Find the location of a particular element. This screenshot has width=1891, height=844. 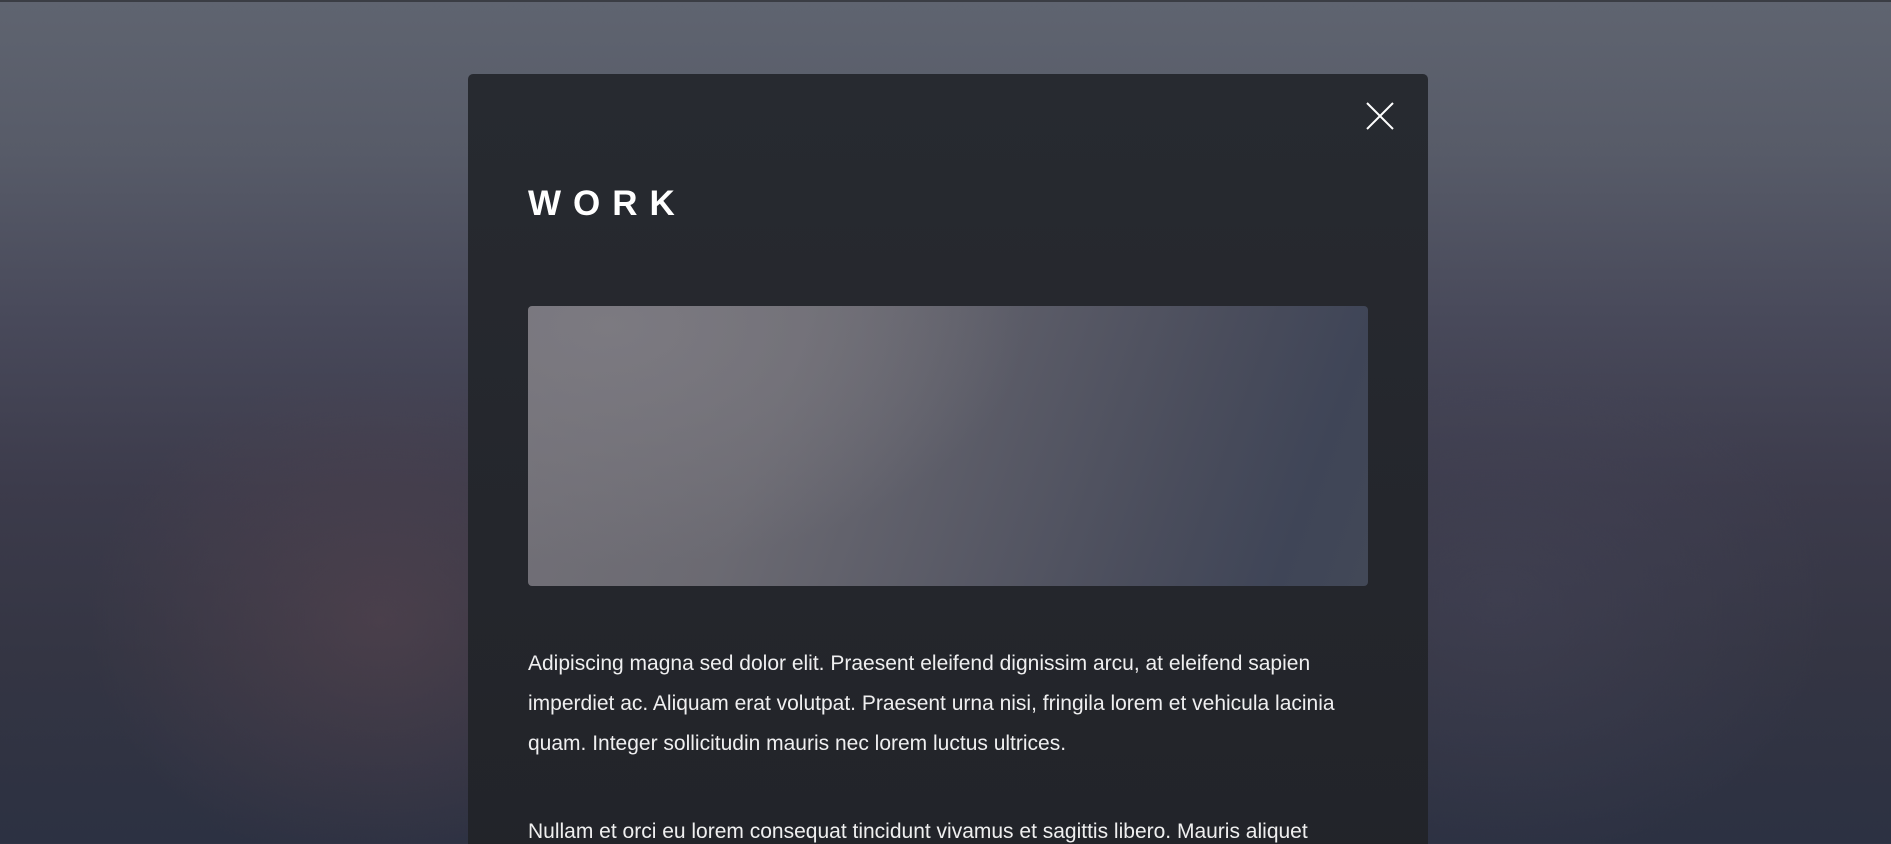

close-button is located at coordinates (1380, 116).